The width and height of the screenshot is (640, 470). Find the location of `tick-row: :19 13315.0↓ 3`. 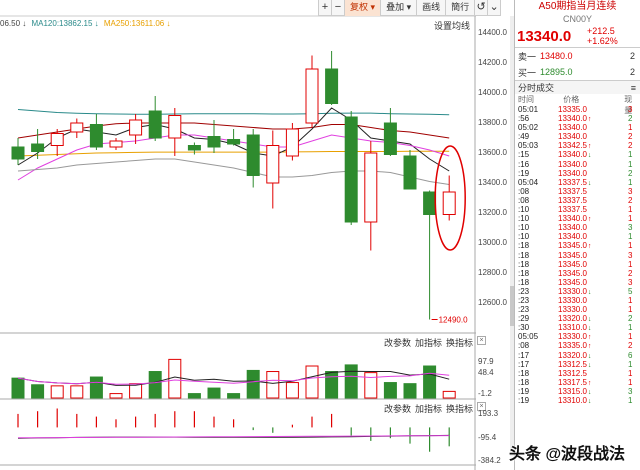

tick-row: :19 13315.0↓ 3 is located at coordinates (577, 391).